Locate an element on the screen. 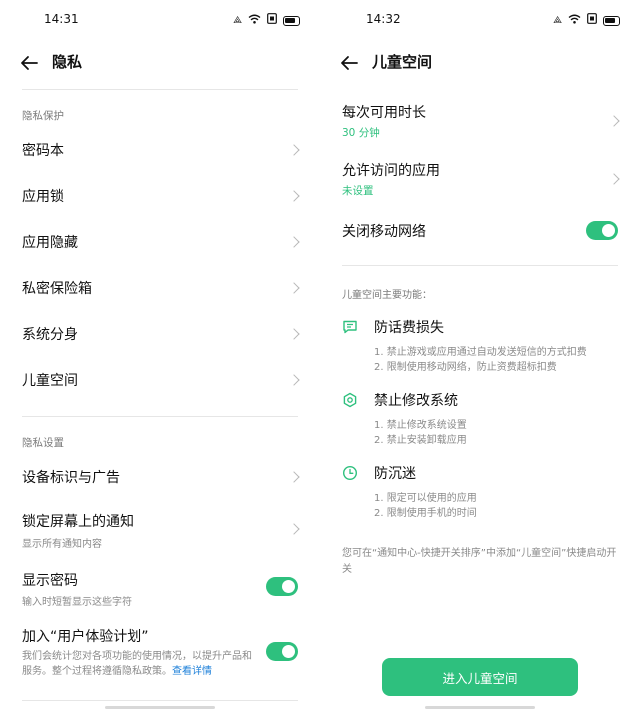  setting-subtitle: 输入时短暂显示这些字符 is located at coordinates (77, 602).